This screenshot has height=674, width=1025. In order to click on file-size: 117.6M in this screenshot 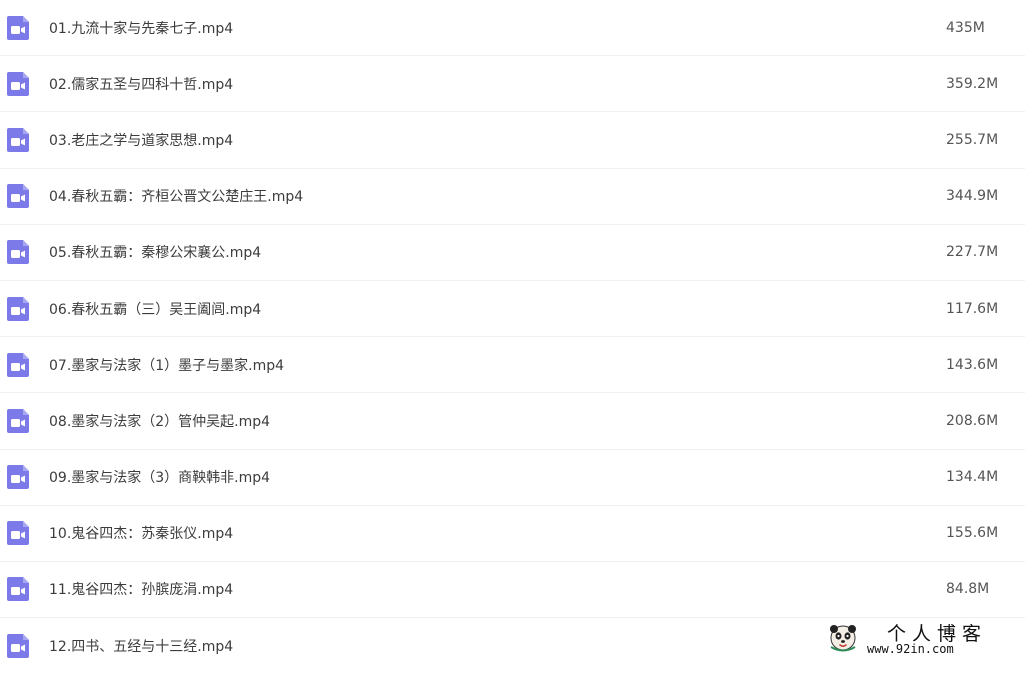, I will do `click(972, 308)`.